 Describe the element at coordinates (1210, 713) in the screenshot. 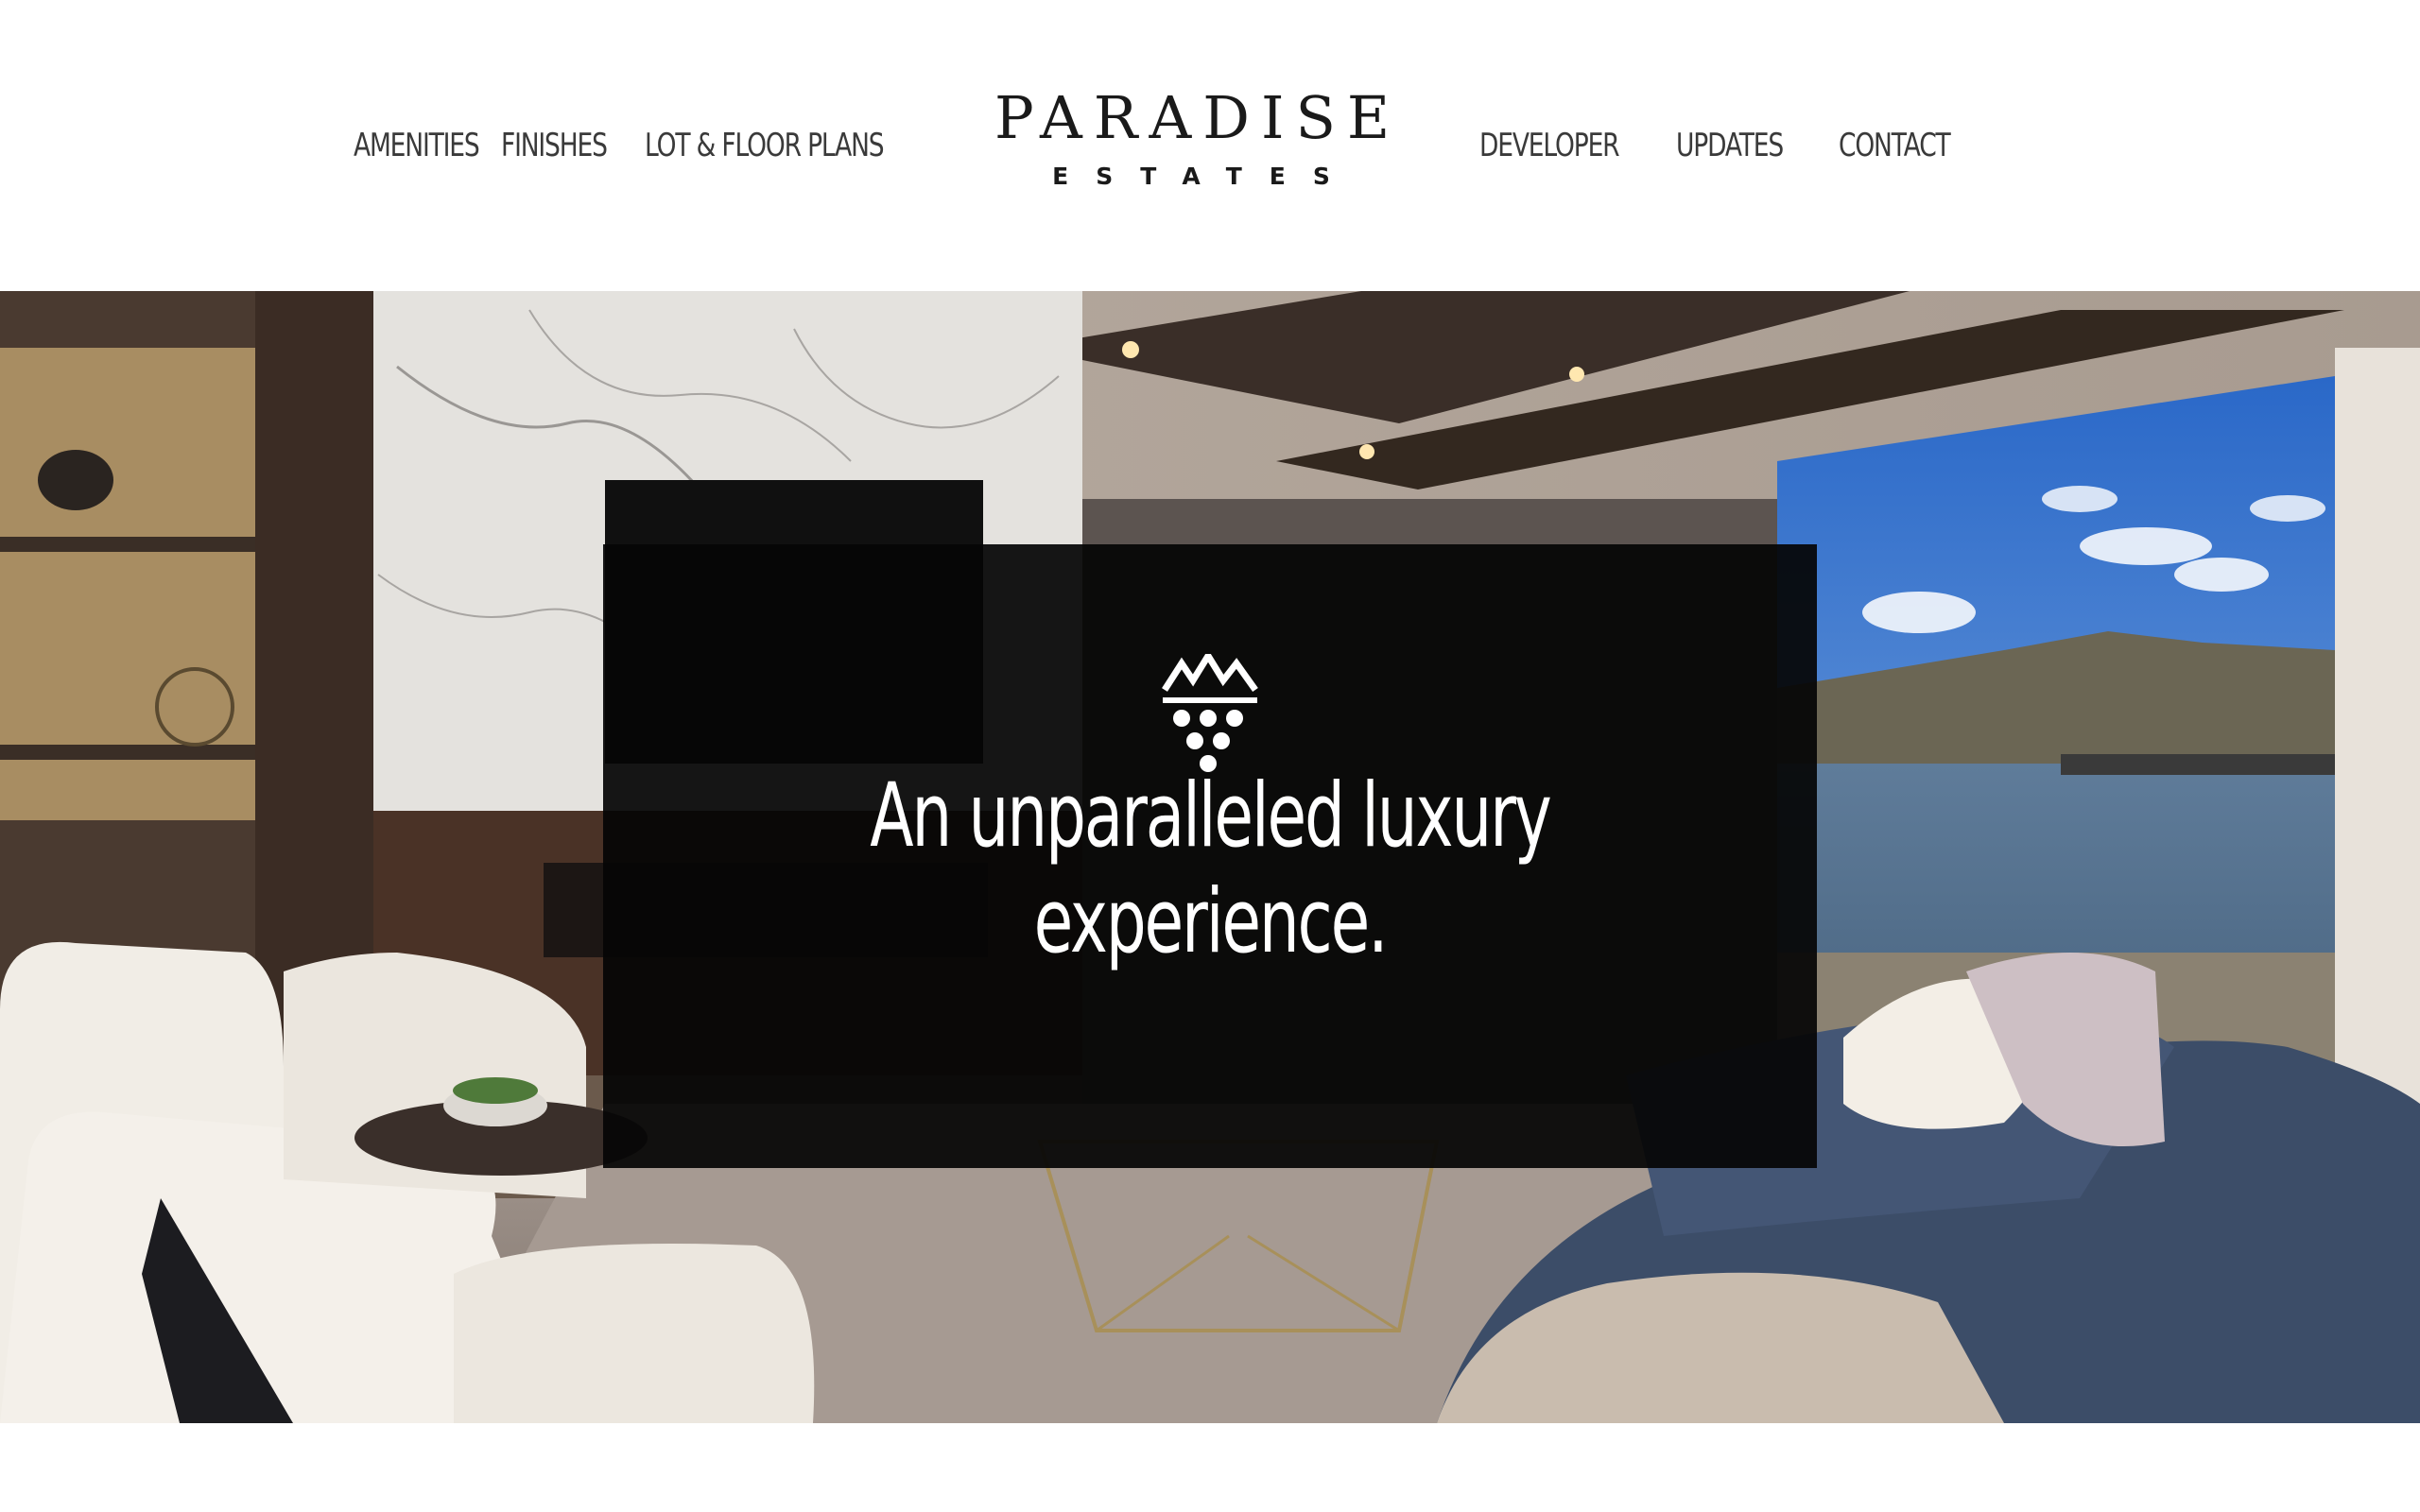

I see `mountain-grapes-icon` at that location.